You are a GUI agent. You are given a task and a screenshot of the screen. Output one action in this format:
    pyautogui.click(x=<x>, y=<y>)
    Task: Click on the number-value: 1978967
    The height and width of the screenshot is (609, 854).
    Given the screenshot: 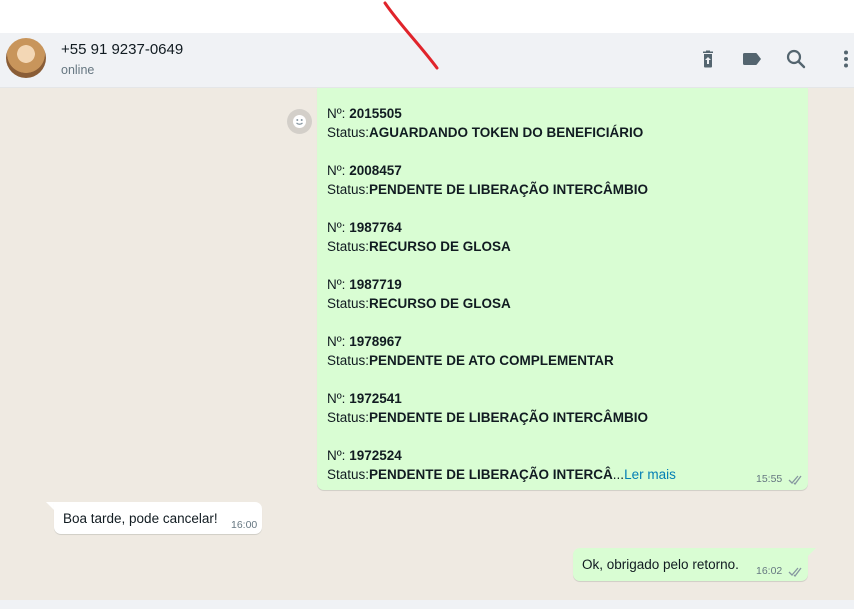 What is the action you would take?
    pyautogui.click(x=375, y=341)
    